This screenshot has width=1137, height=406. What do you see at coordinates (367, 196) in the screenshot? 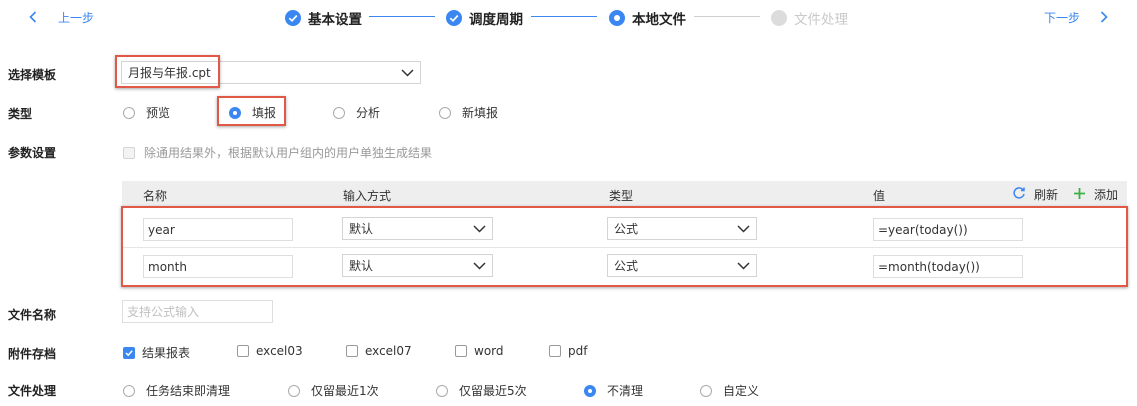
I see `column-header-input-mode: 输入方式` at bounding box center [367, 196].